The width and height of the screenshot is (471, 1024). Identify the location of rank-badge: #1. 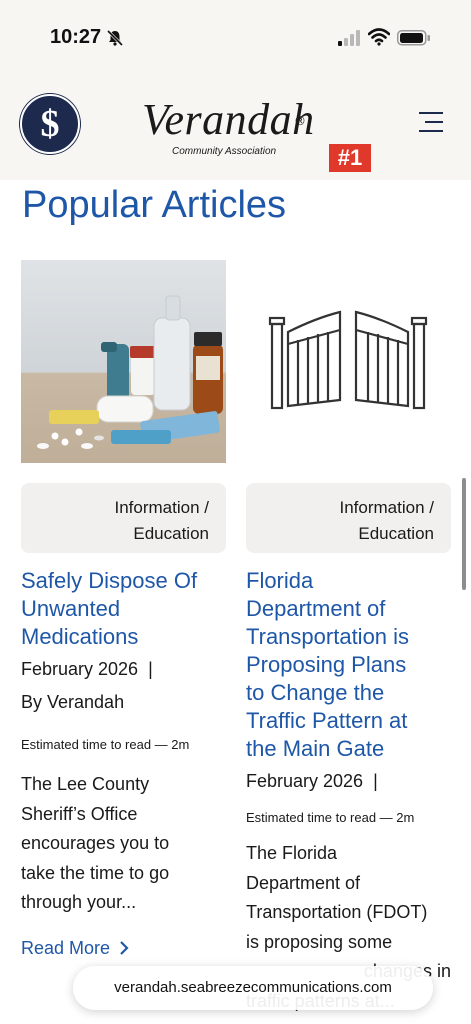
(350, 158).